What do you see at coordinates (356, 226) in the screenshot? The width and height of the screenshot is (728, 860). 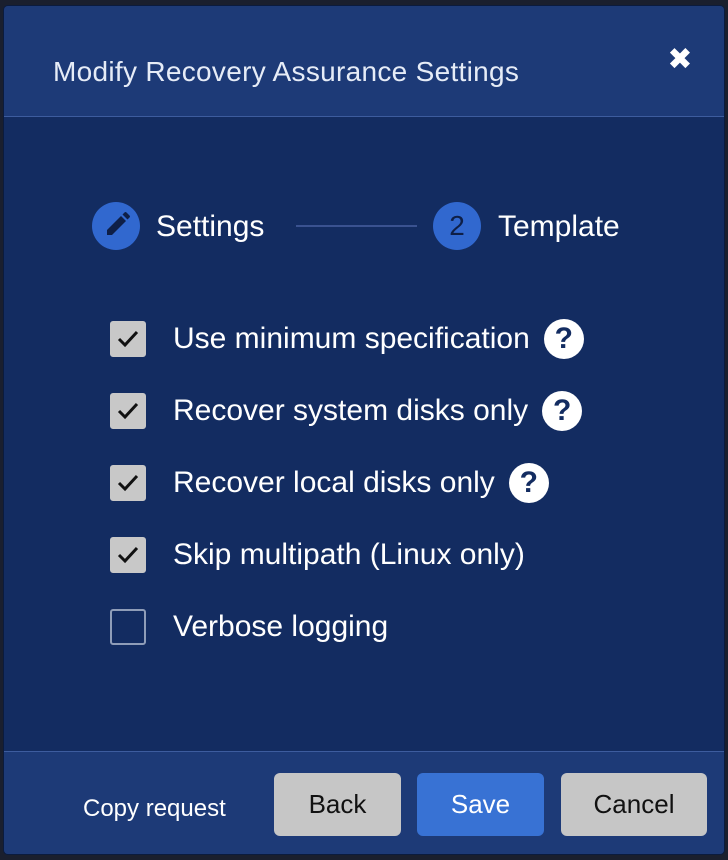 I see `stepper-connector` at bounding box center [356, 226].